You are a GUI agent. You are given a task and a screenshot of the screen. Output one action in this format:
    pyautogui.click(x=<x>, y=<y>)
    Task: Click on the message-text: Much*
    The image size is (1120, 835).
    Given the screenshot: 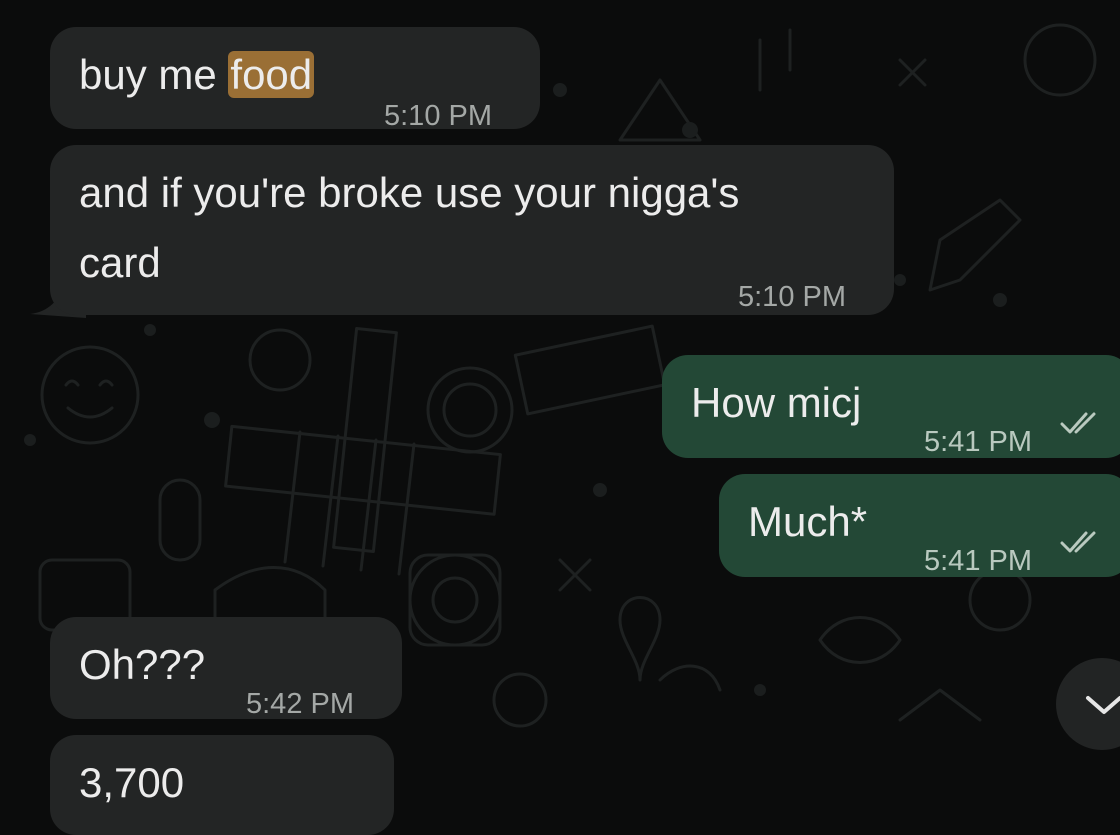 What is the action you would take?
    pyautogui.click(x=808, y=521)
    